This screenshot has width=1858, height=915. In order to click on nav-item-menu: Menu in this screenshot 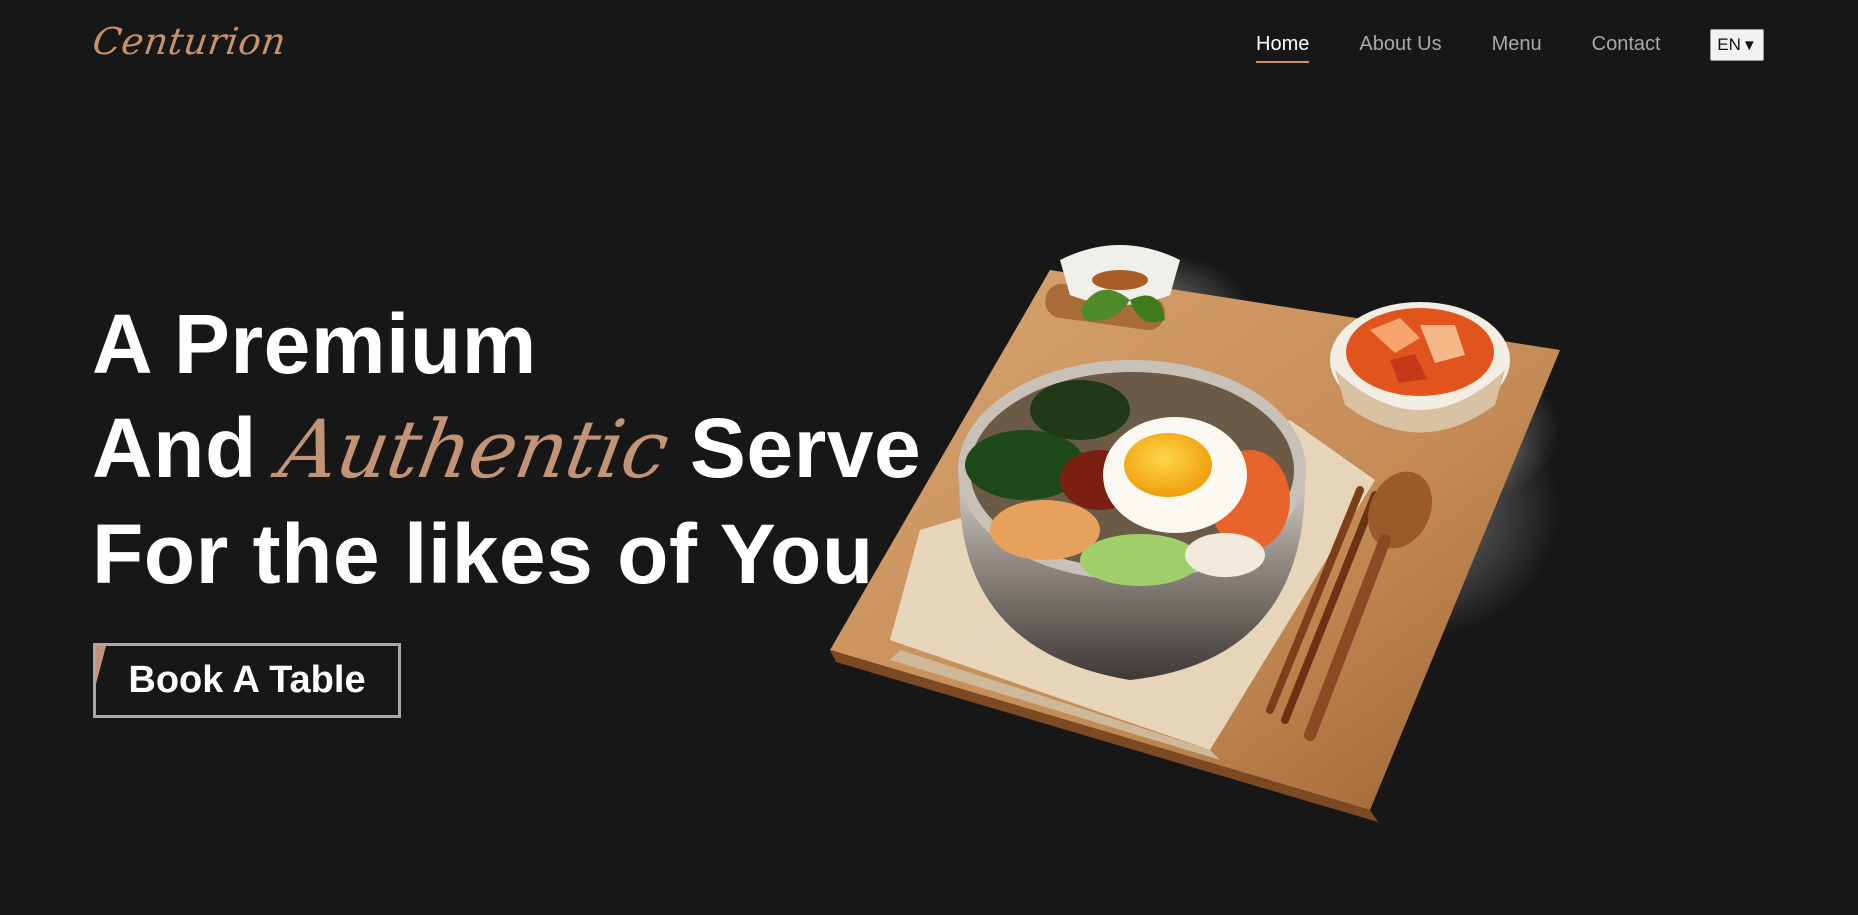, I will do `click(1517, 45)`.